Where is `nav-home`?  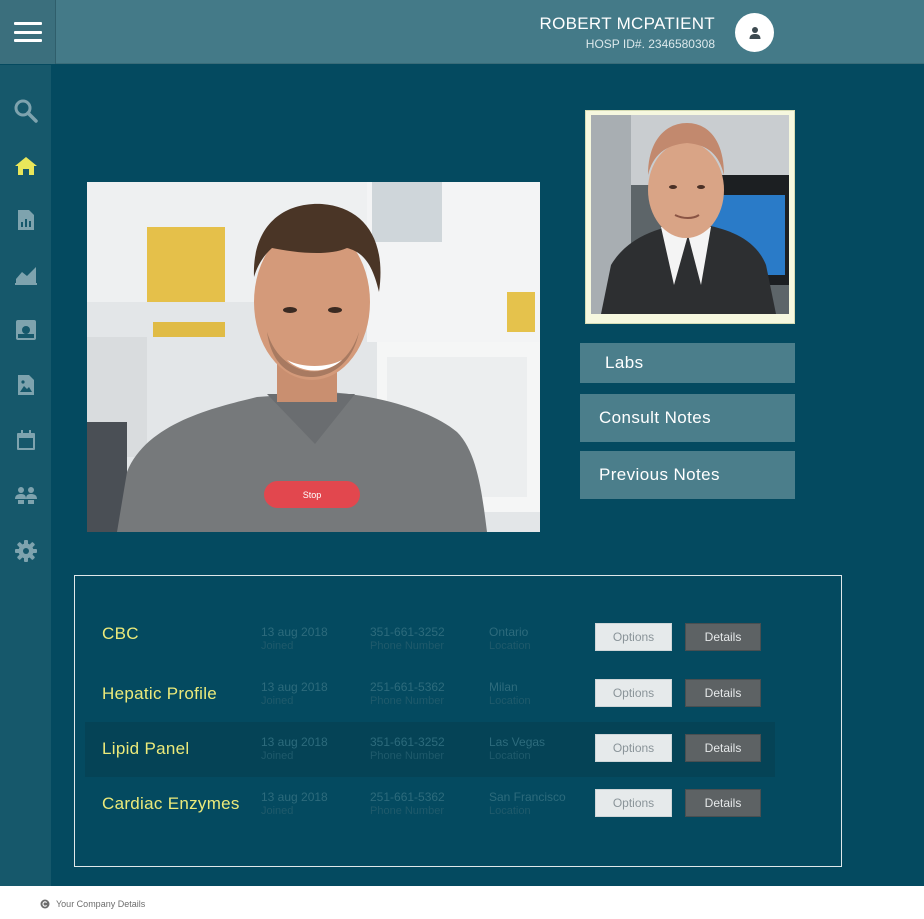 nav-home is located at coordinates (26, 166).